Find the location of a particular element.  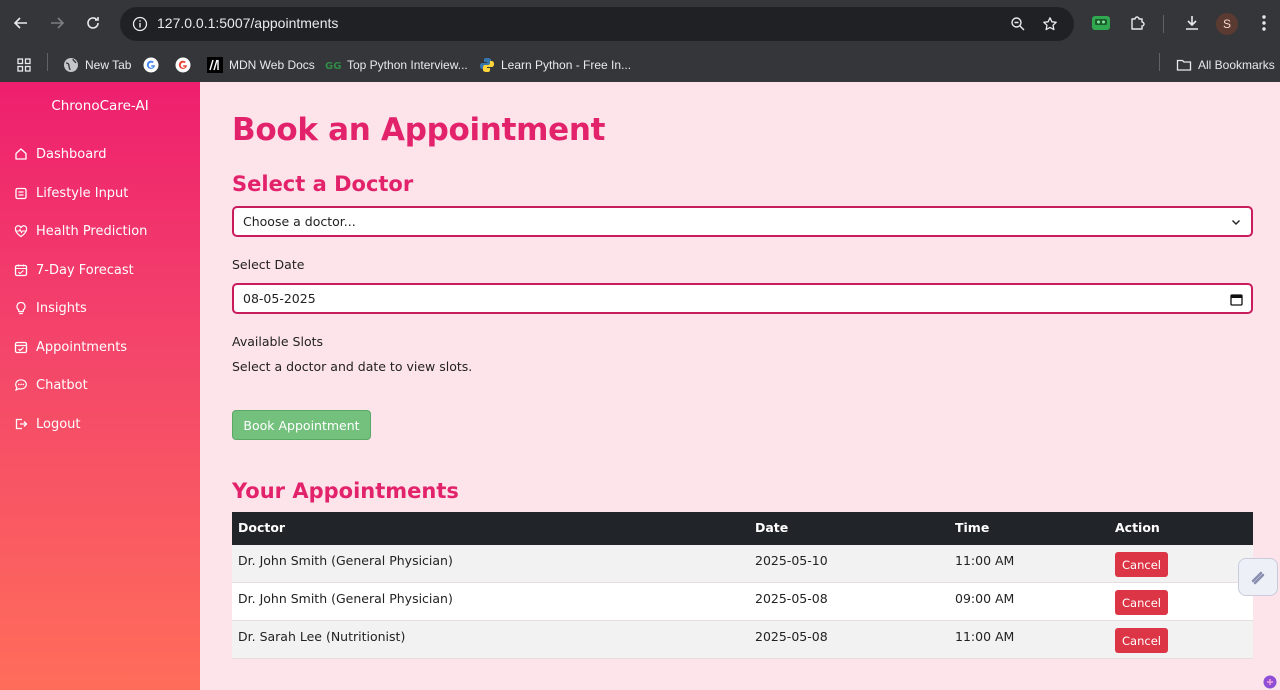

floating-assistant-widget is located at coordinates (1258, 577).